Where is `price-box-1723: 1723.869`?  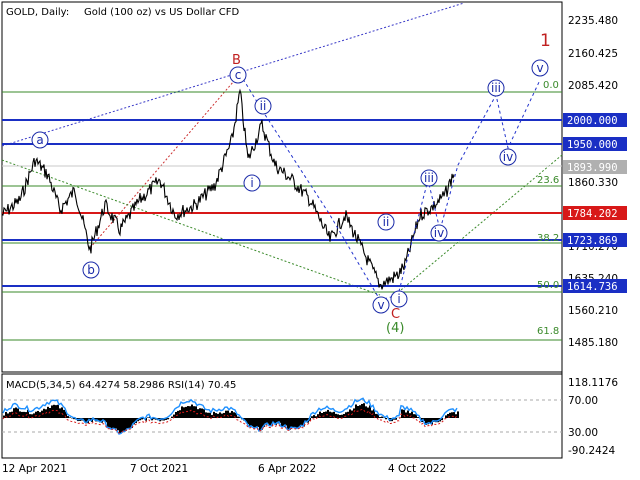 price-box-1723: 1723.869 is located at coordinates (595, 240).